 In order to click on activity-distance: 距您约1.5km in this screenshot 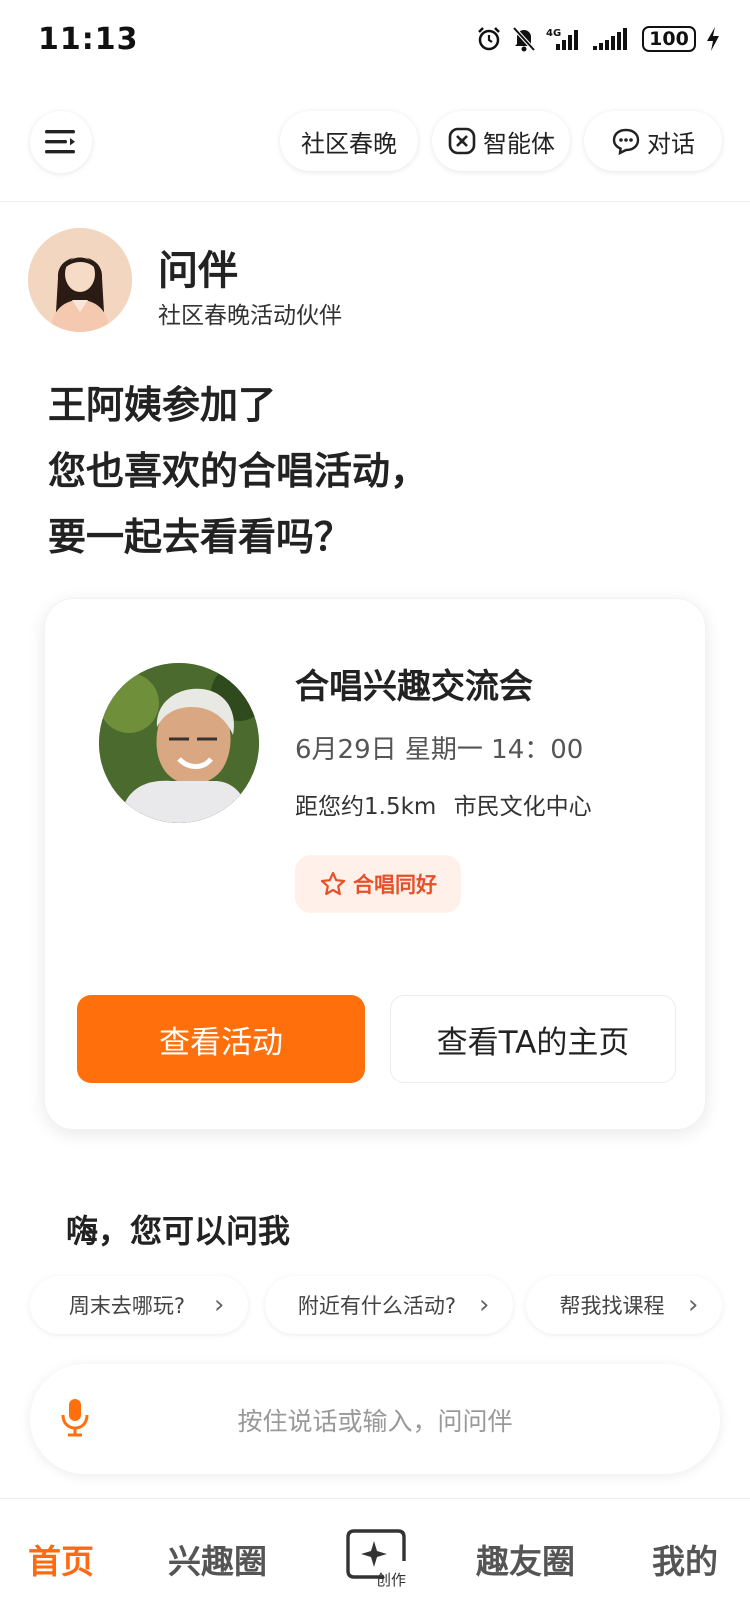, I will do `click(366, 807)`.